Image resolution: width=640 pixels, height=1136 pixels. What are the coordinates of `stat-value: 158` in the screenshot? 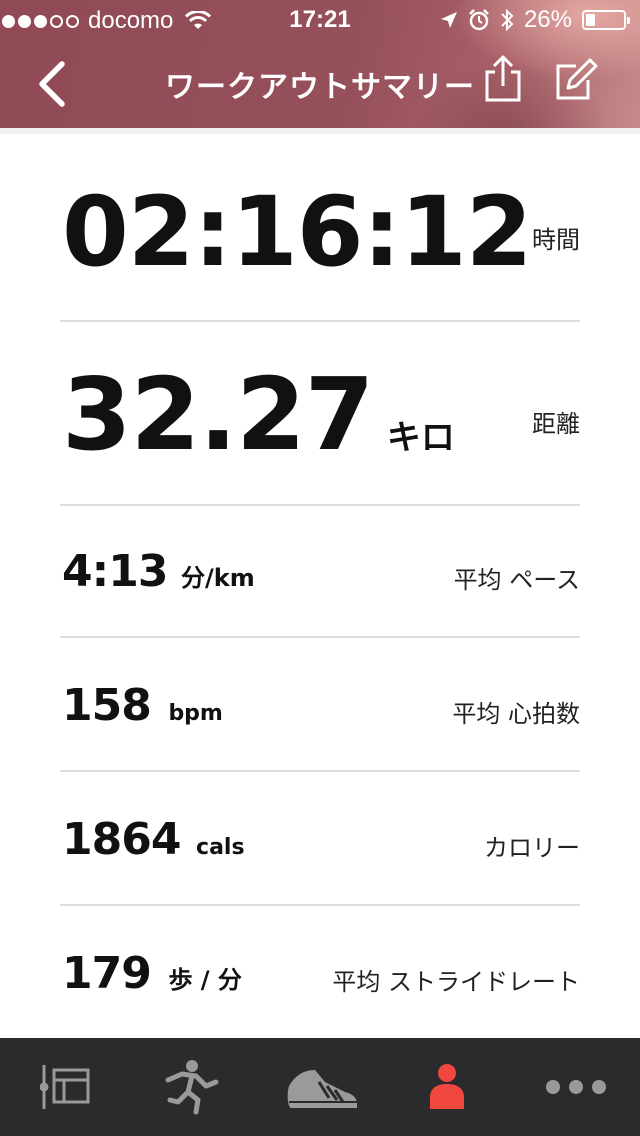 It's located at (107, 705).